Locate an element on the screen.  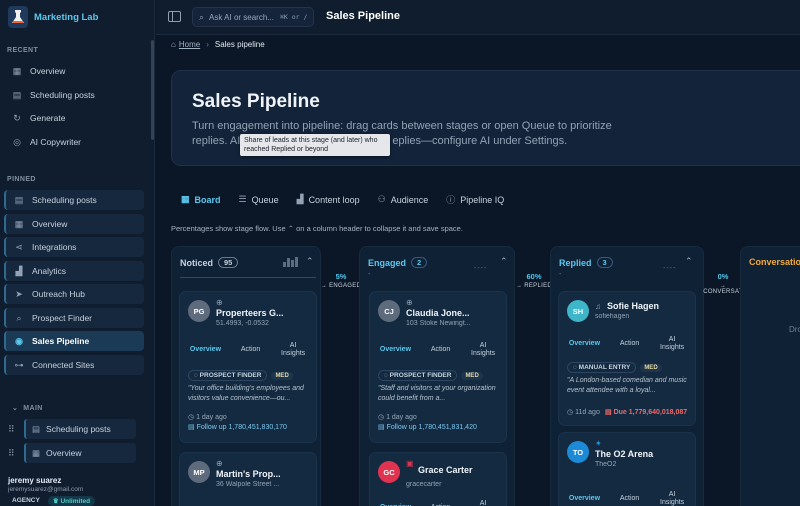
column-title: Noticed is located at coordinates (197, 262).